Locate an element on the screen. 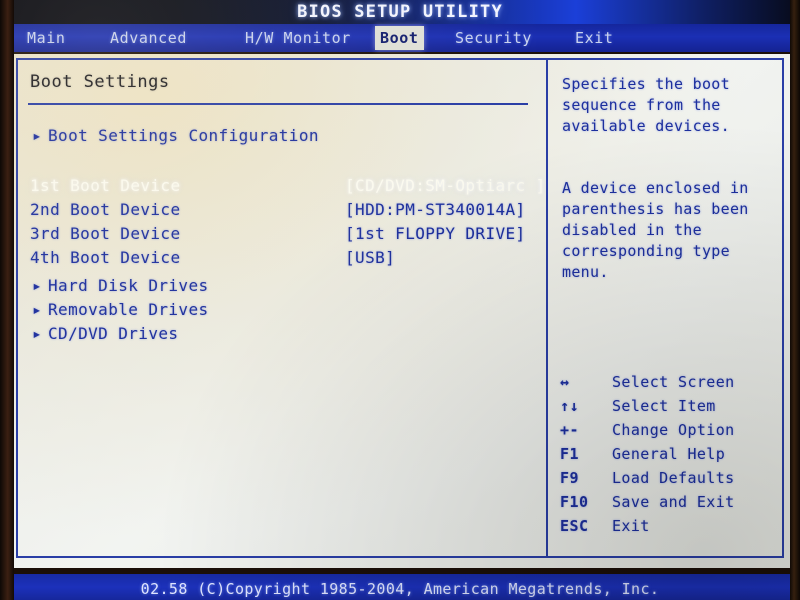 This screenshot has width=800, height=600. legend-row: ↔ Select Screen is located at coordinates (672, 382).